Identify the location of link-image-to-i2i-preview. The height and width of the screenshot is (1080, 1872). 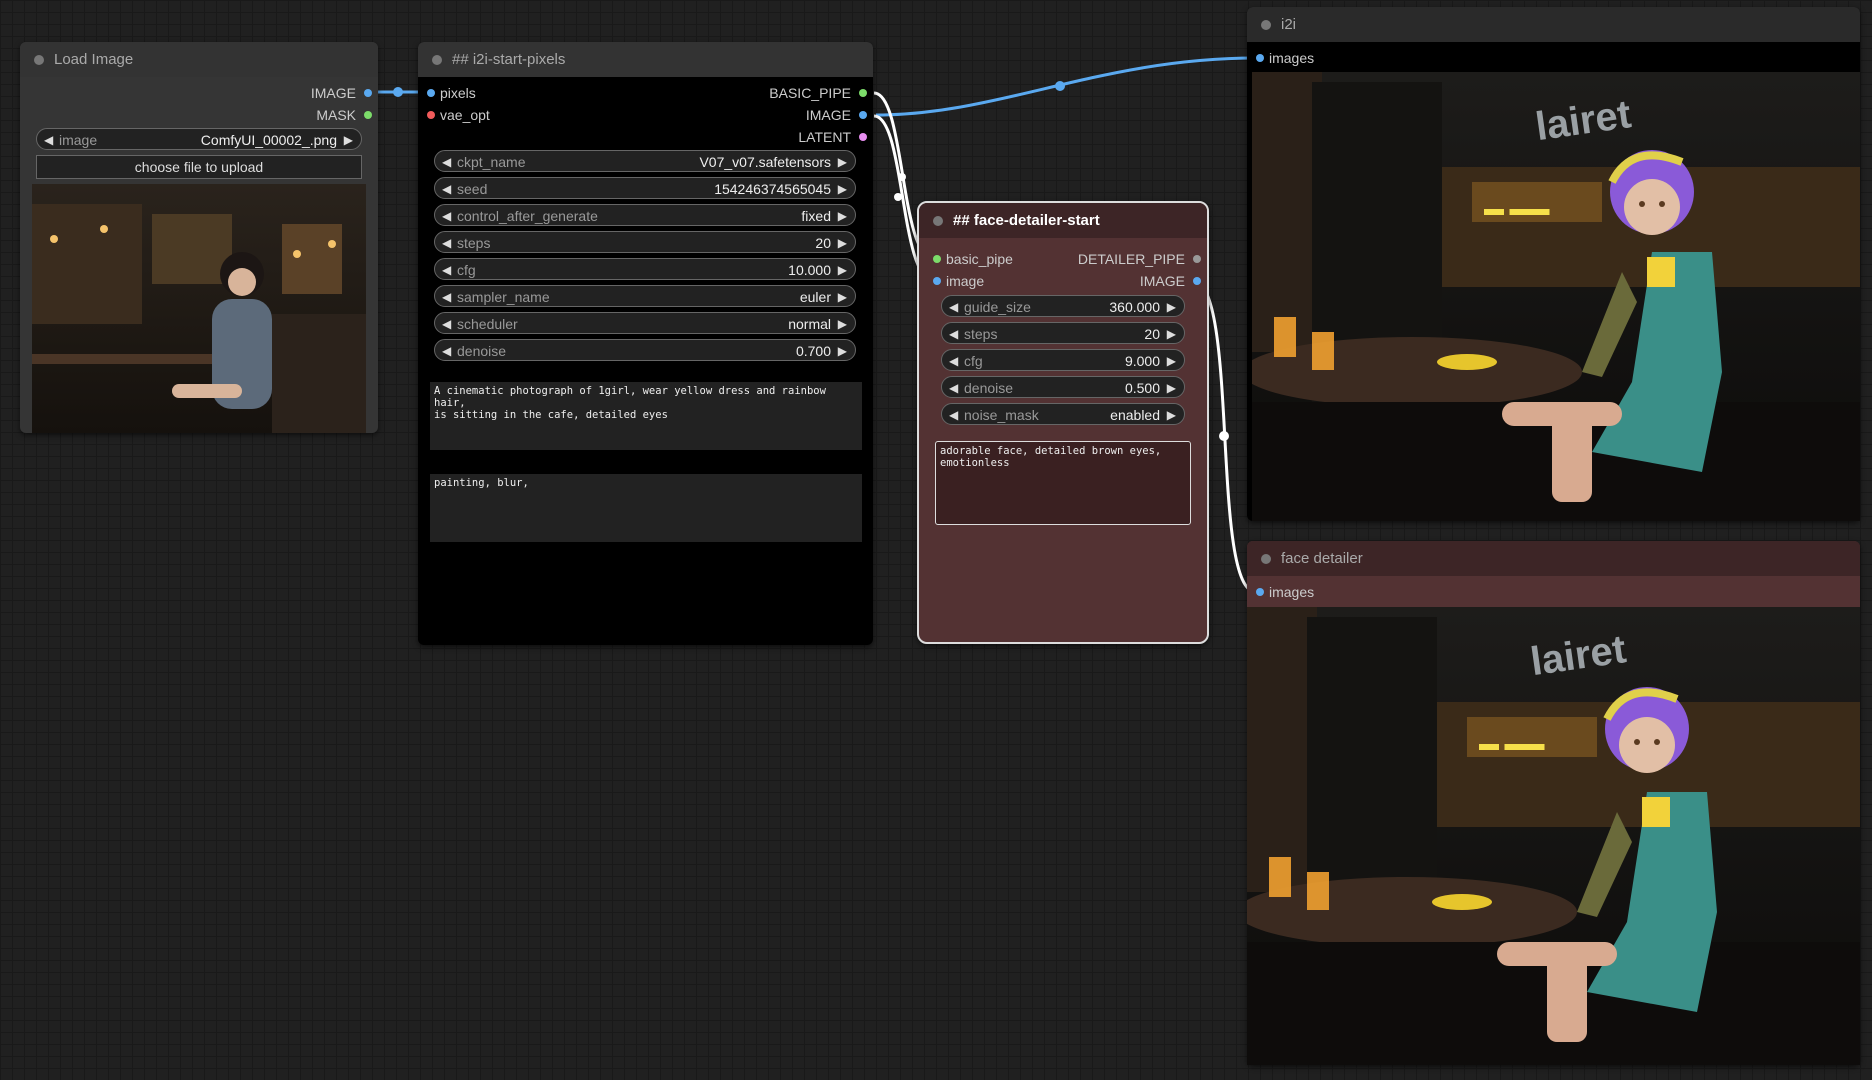
(1066, 86).